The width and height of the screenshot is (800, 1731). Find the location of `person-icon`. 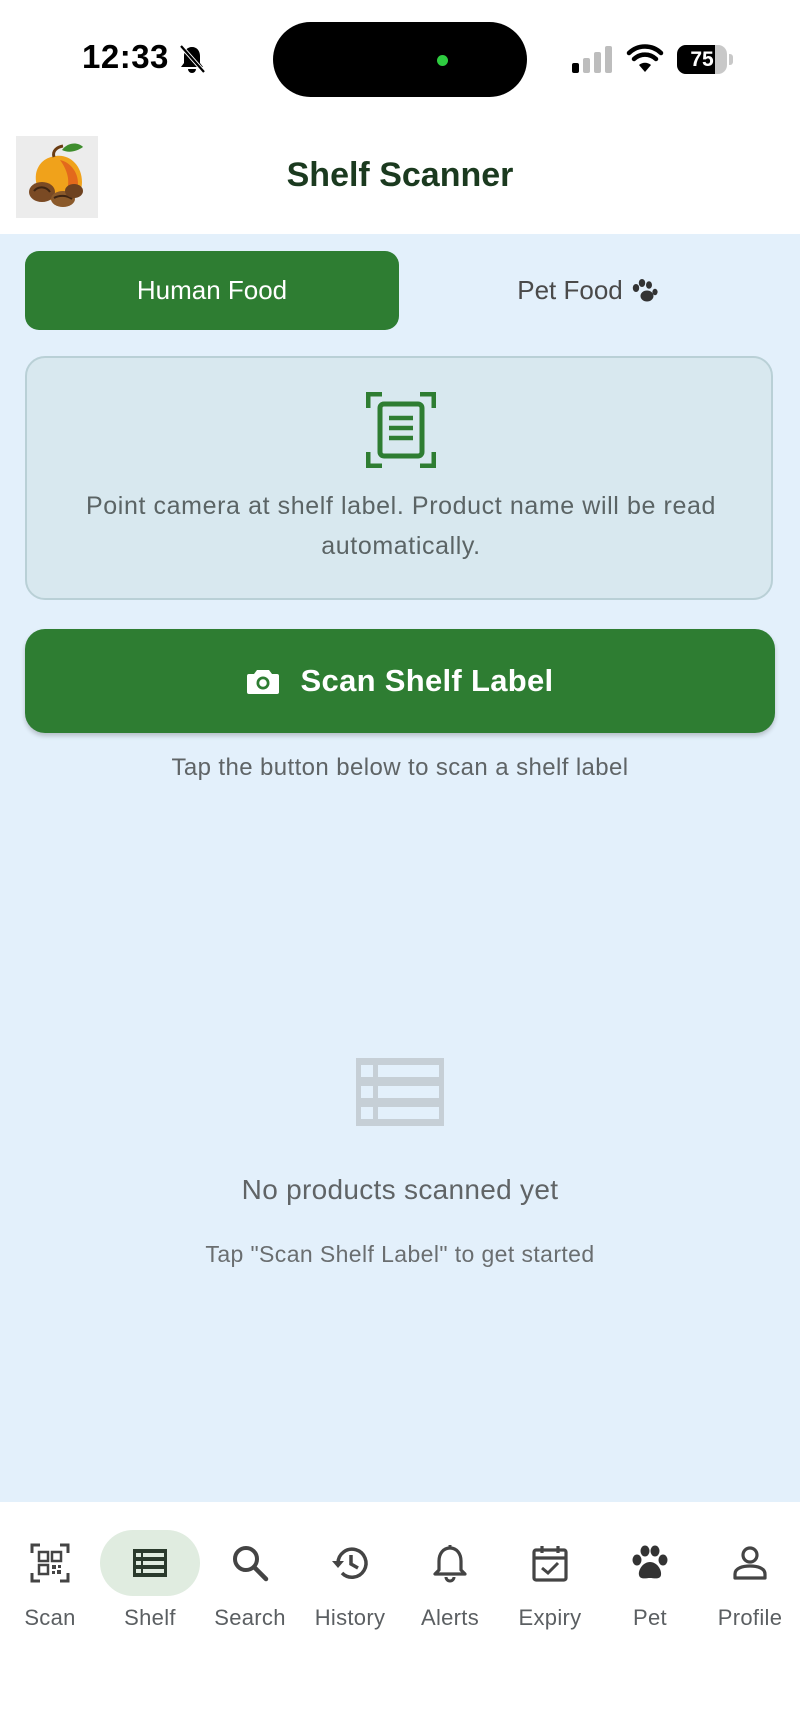

person-icon is located at coordinates (750, 1563).